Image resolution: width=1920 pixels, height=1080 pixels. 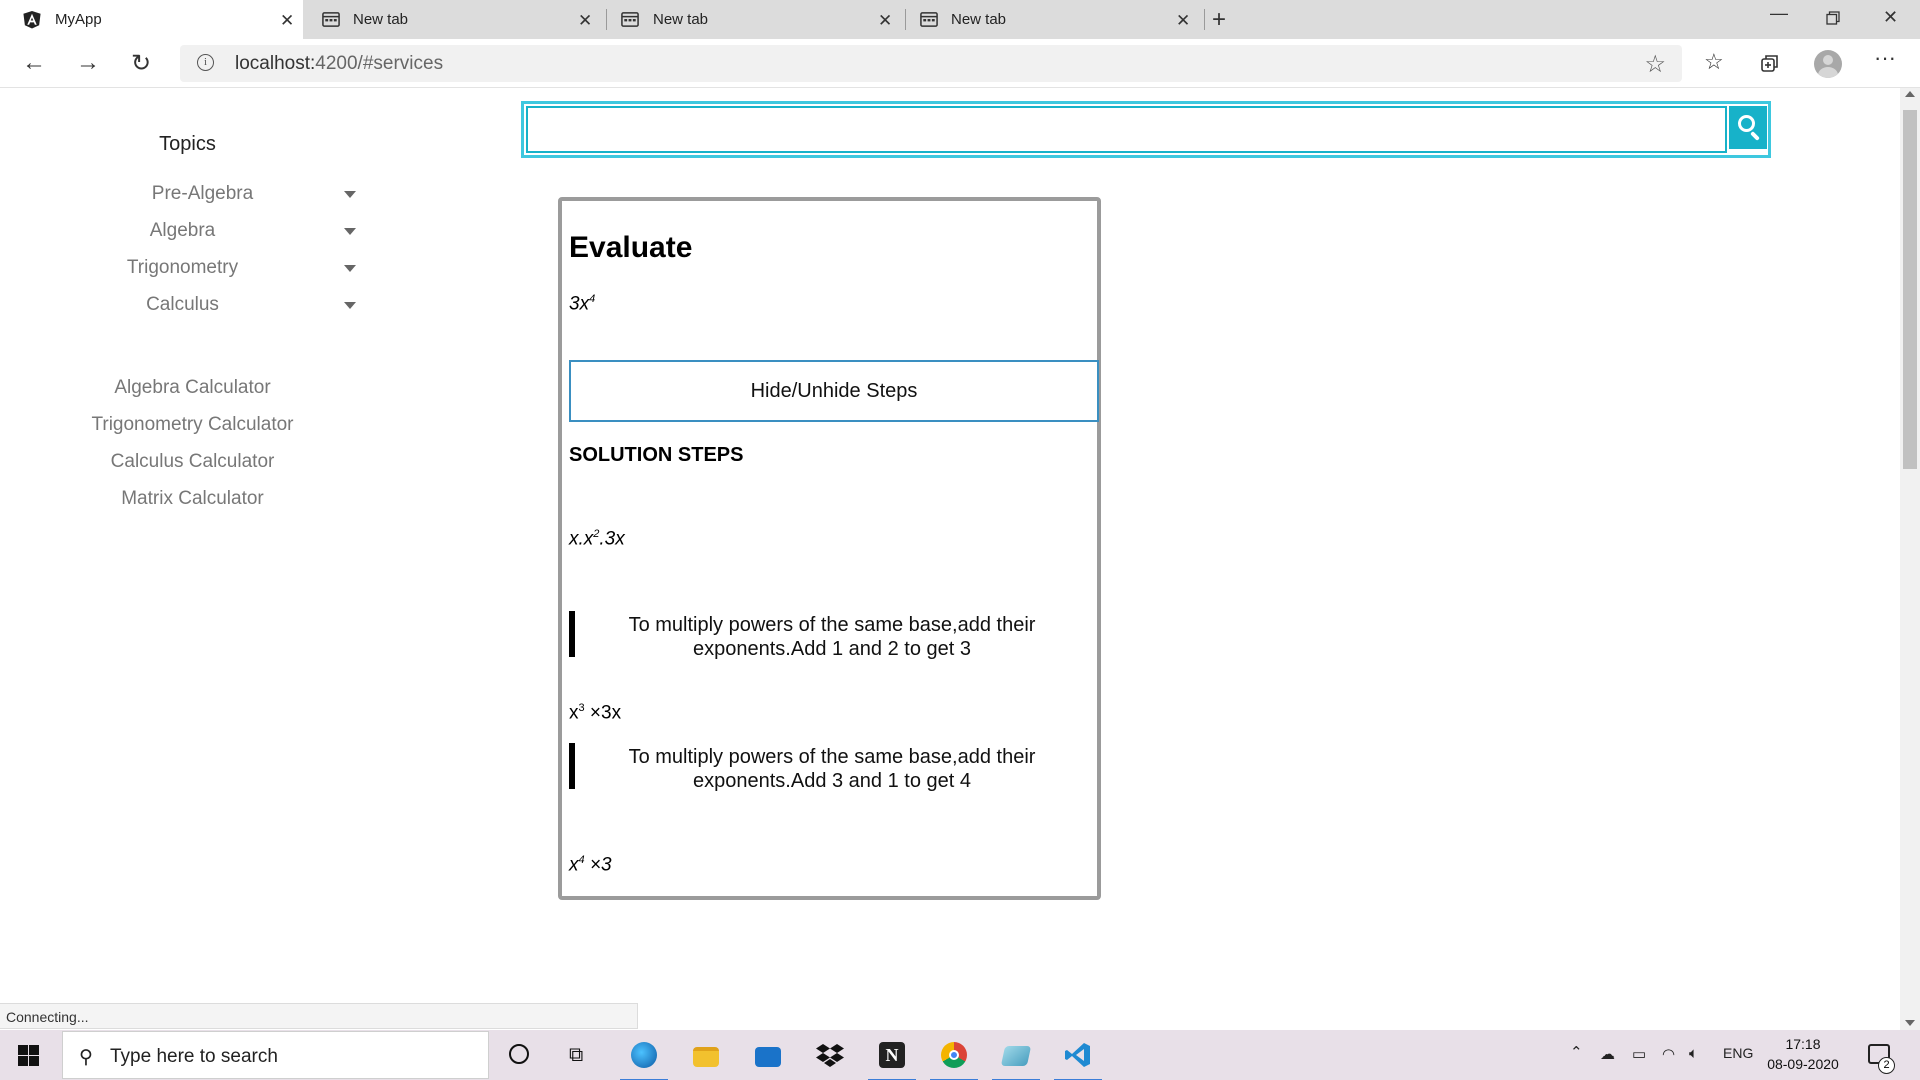 I want to click on cortana-icon, so click(x=519, y=1054).